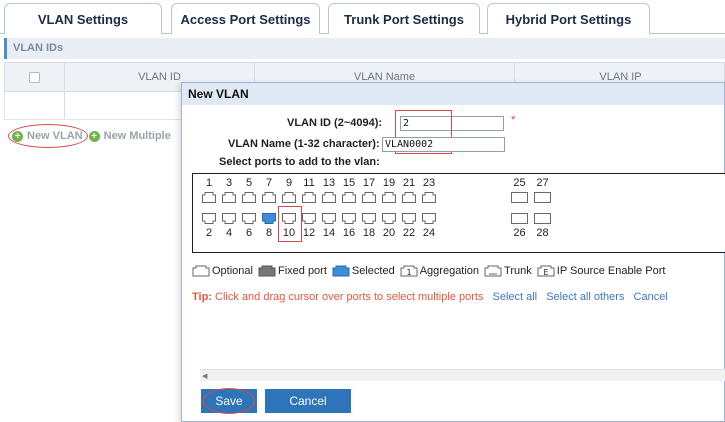 The height and width of the screenshot is (422, 725). Describe the element at coordinates (651, 297) in the screenshot. I see `cancel-selection-link: Cancel` at that location.